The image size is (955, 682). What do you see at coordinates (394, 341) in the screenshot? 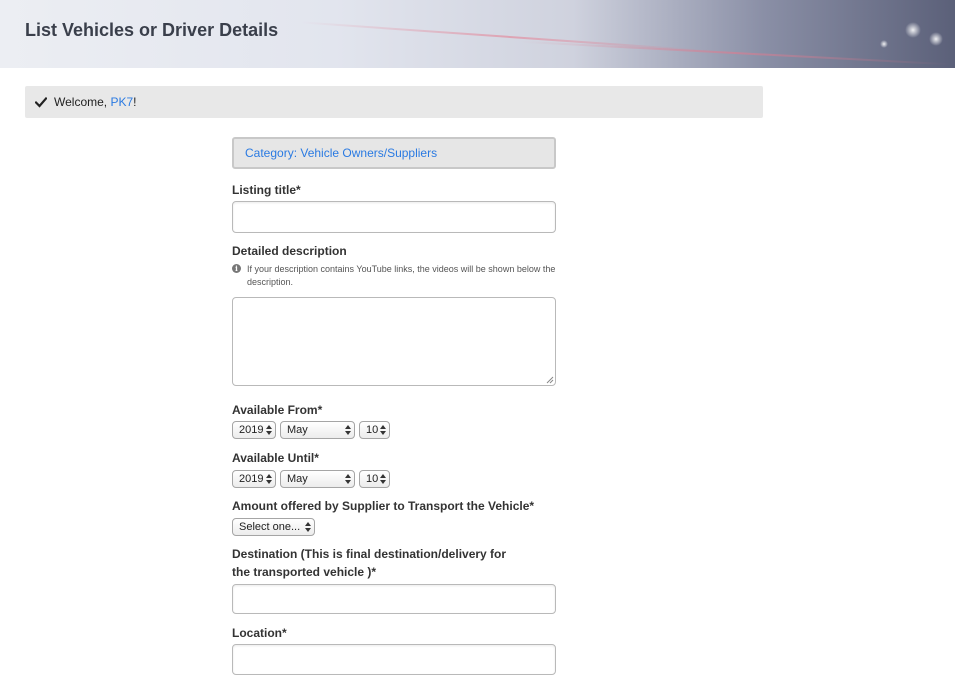
I see `description-textarea` at bounding box center [394, 341].